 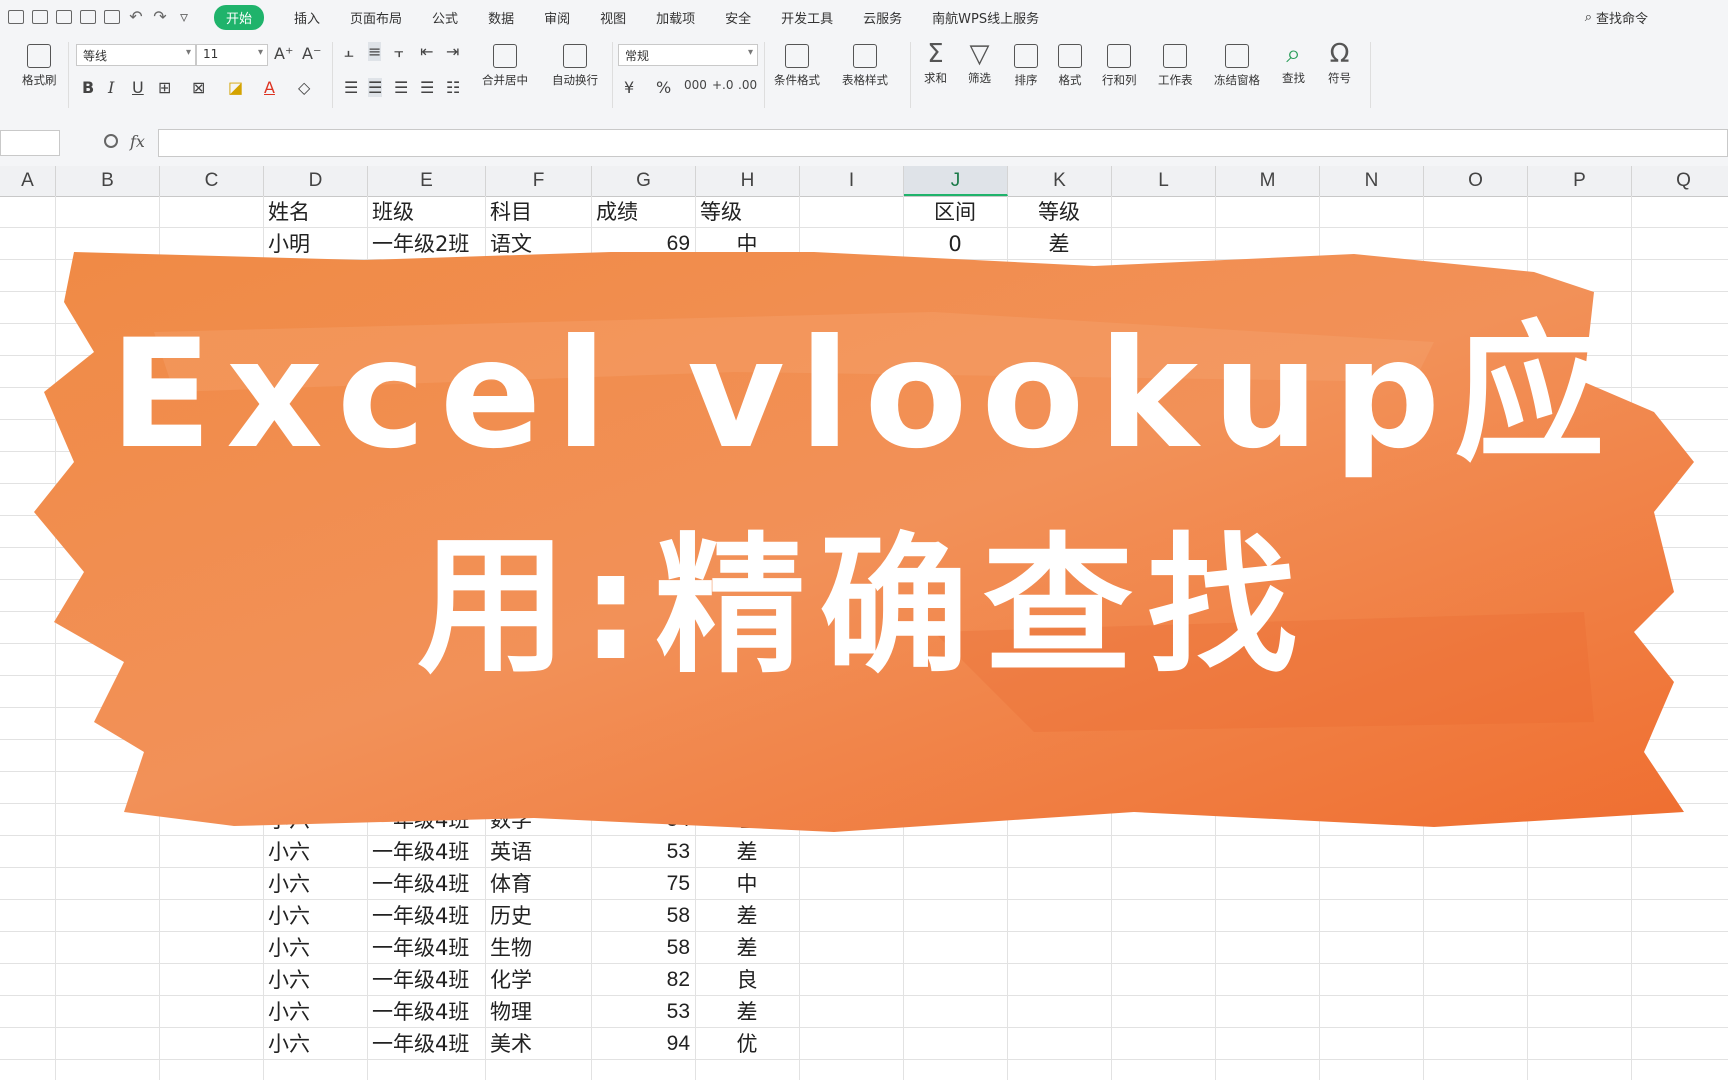 I want to click on table-cell: 94, so click(x=643, y=1044).